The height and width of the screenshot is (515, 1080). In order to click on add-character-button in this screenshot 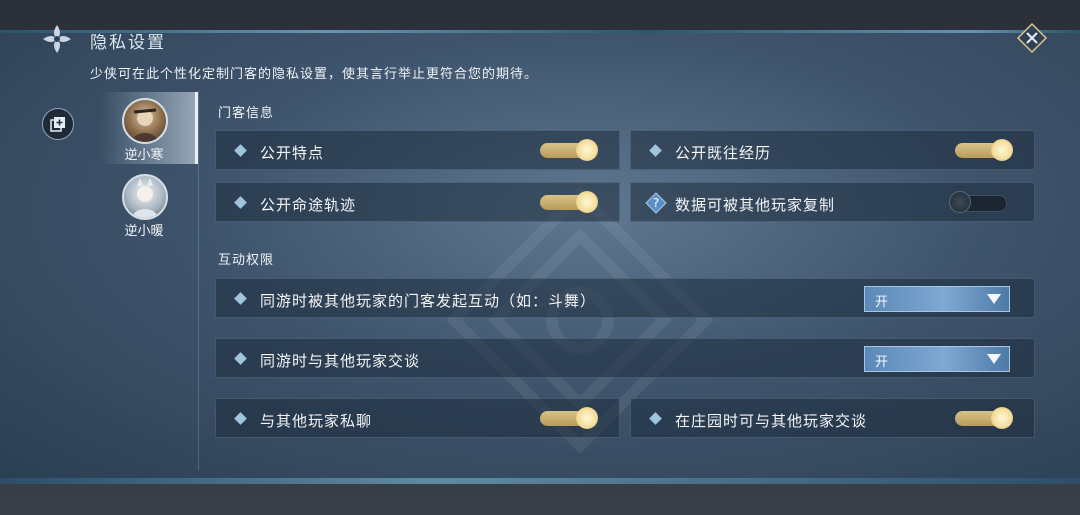, I will do `click(58, 124)`.